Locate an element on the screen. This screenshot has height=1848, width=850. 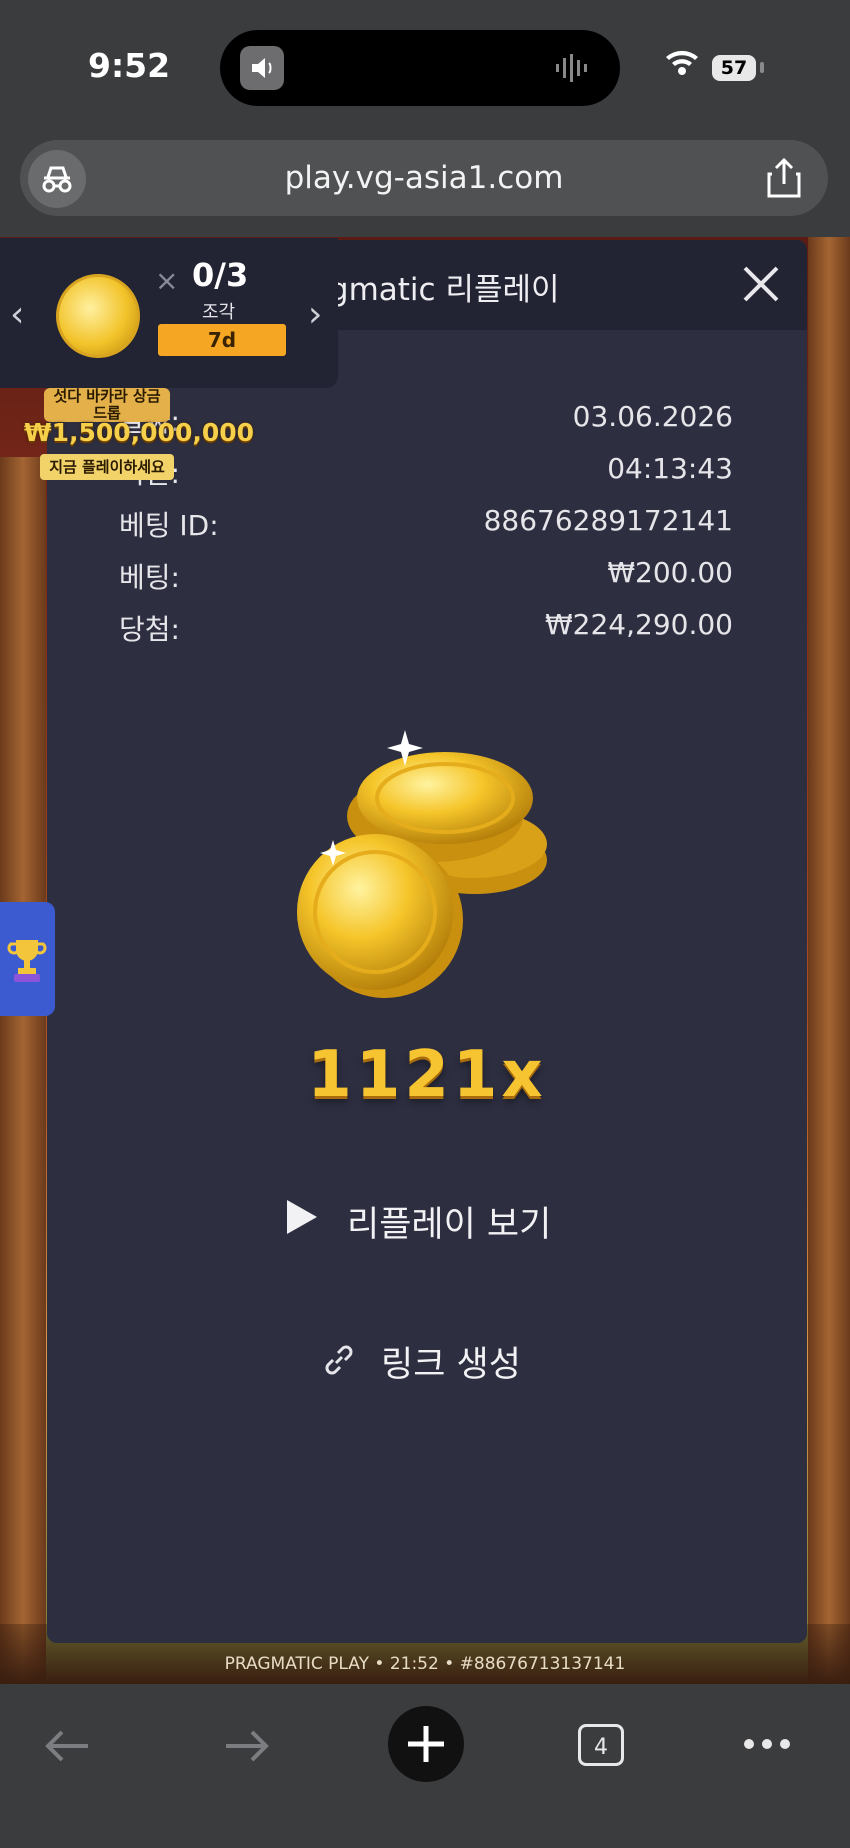
watch-replay-label: 리플레이 보기 is located at coordinates (449, 1225).